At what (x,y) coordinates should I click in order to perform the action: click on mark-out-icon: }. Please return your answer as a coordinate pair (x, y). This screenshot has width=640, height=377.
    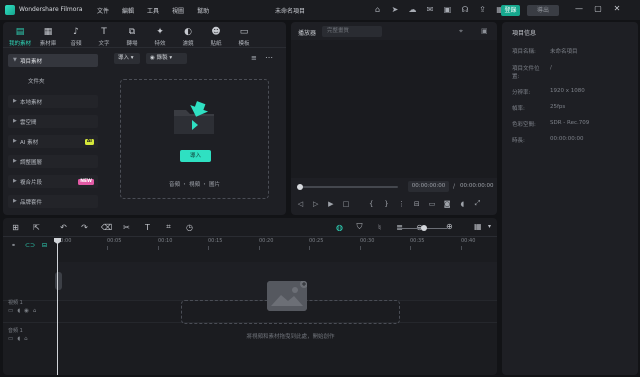
    Looking at the image, I should click on (386, 204).